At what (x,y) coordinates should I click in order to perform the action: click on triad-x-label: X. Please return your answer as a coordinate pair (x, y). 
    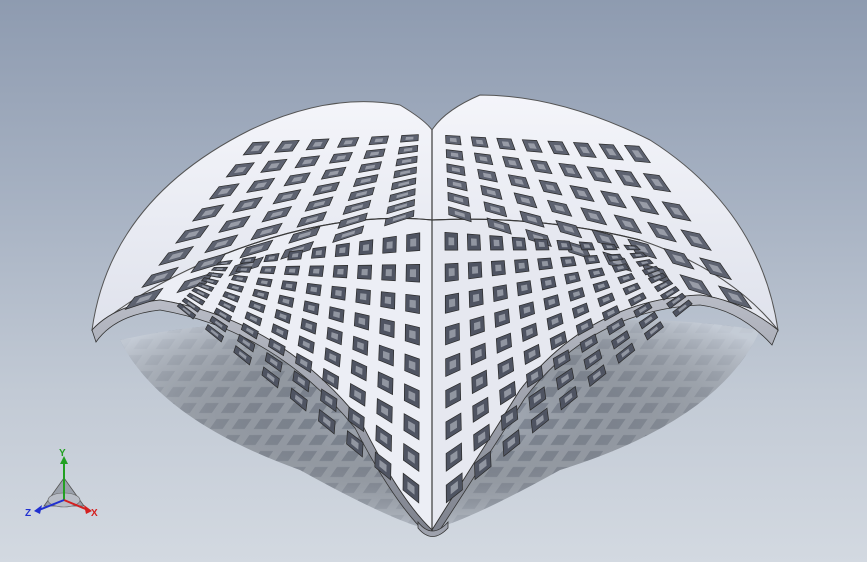
    Looking at the image, I should click on (94, 513).